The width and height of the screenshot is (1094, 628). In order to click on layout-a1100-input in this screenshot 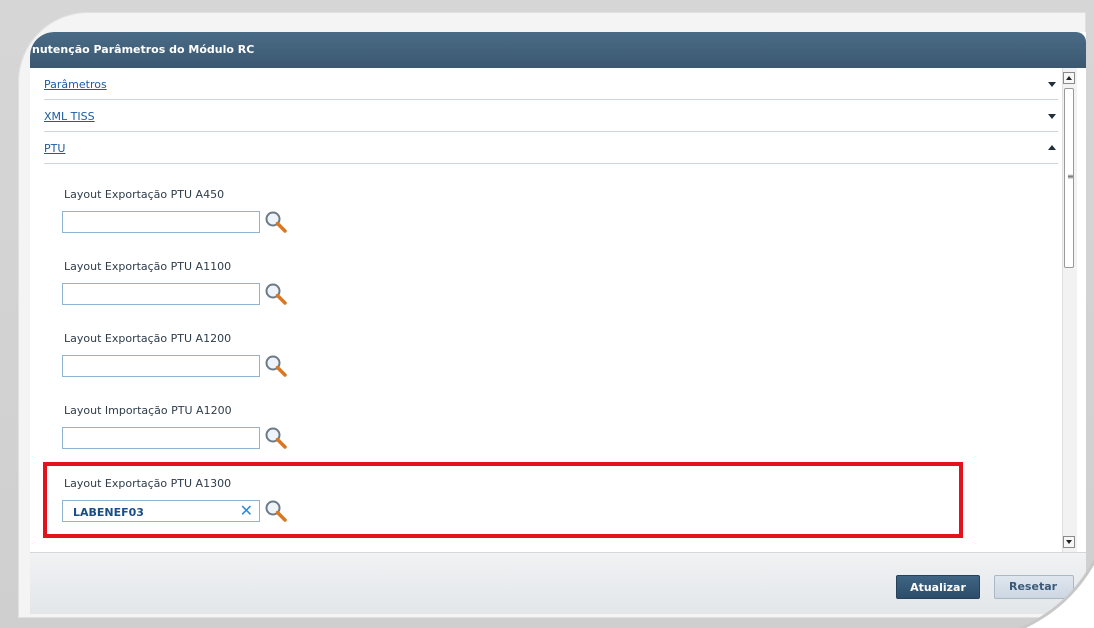, I will do `click(161, 294)`.